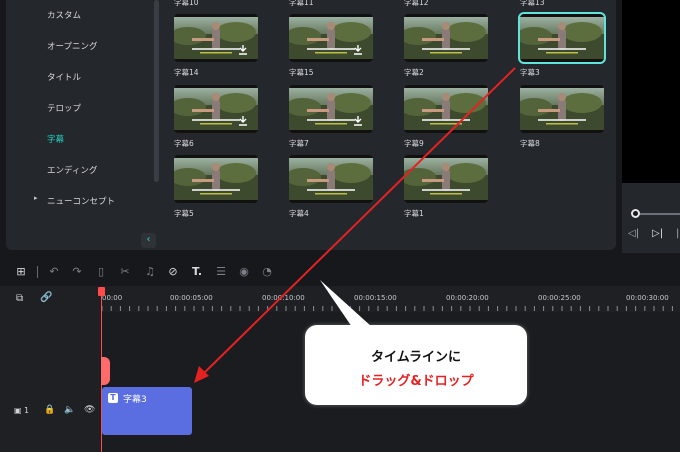 The width and height of the screenshot is (680, 452). I want to click on sidebar-item-label: エンディング, so click(72, 171).